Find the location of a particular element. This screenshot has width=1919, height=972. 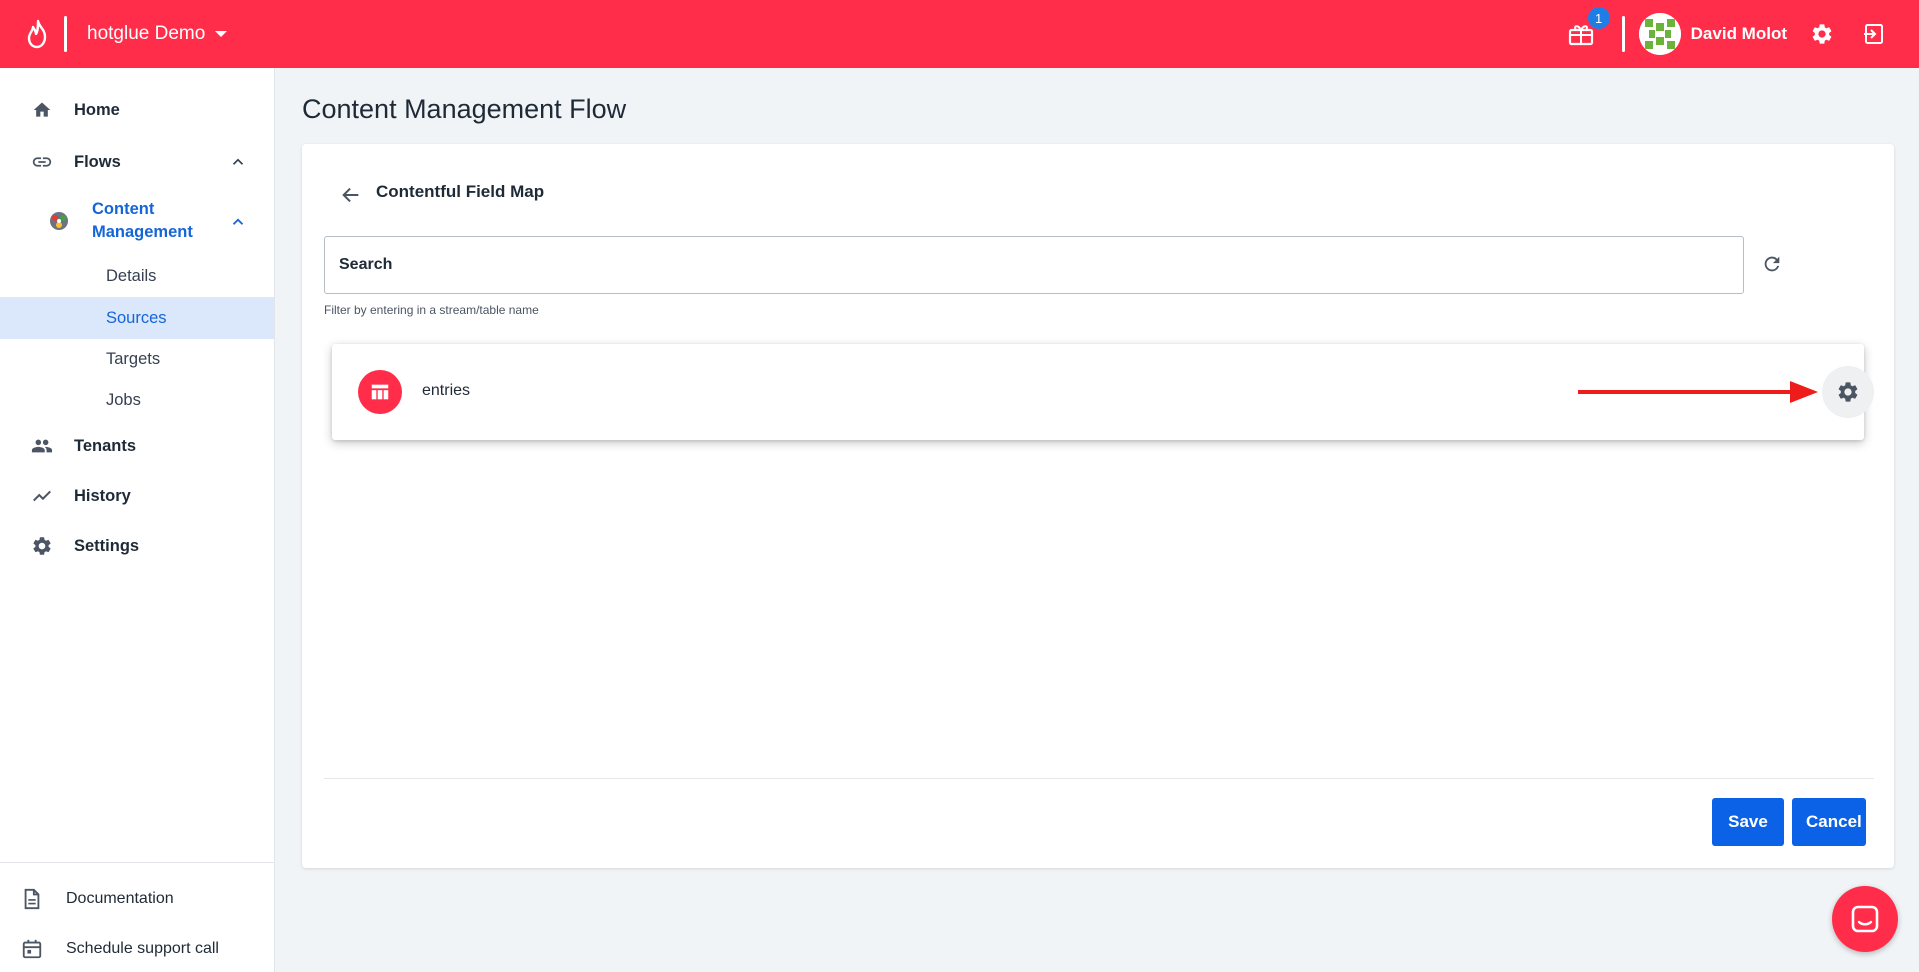

search-input is located at coordinates (1034, 265).